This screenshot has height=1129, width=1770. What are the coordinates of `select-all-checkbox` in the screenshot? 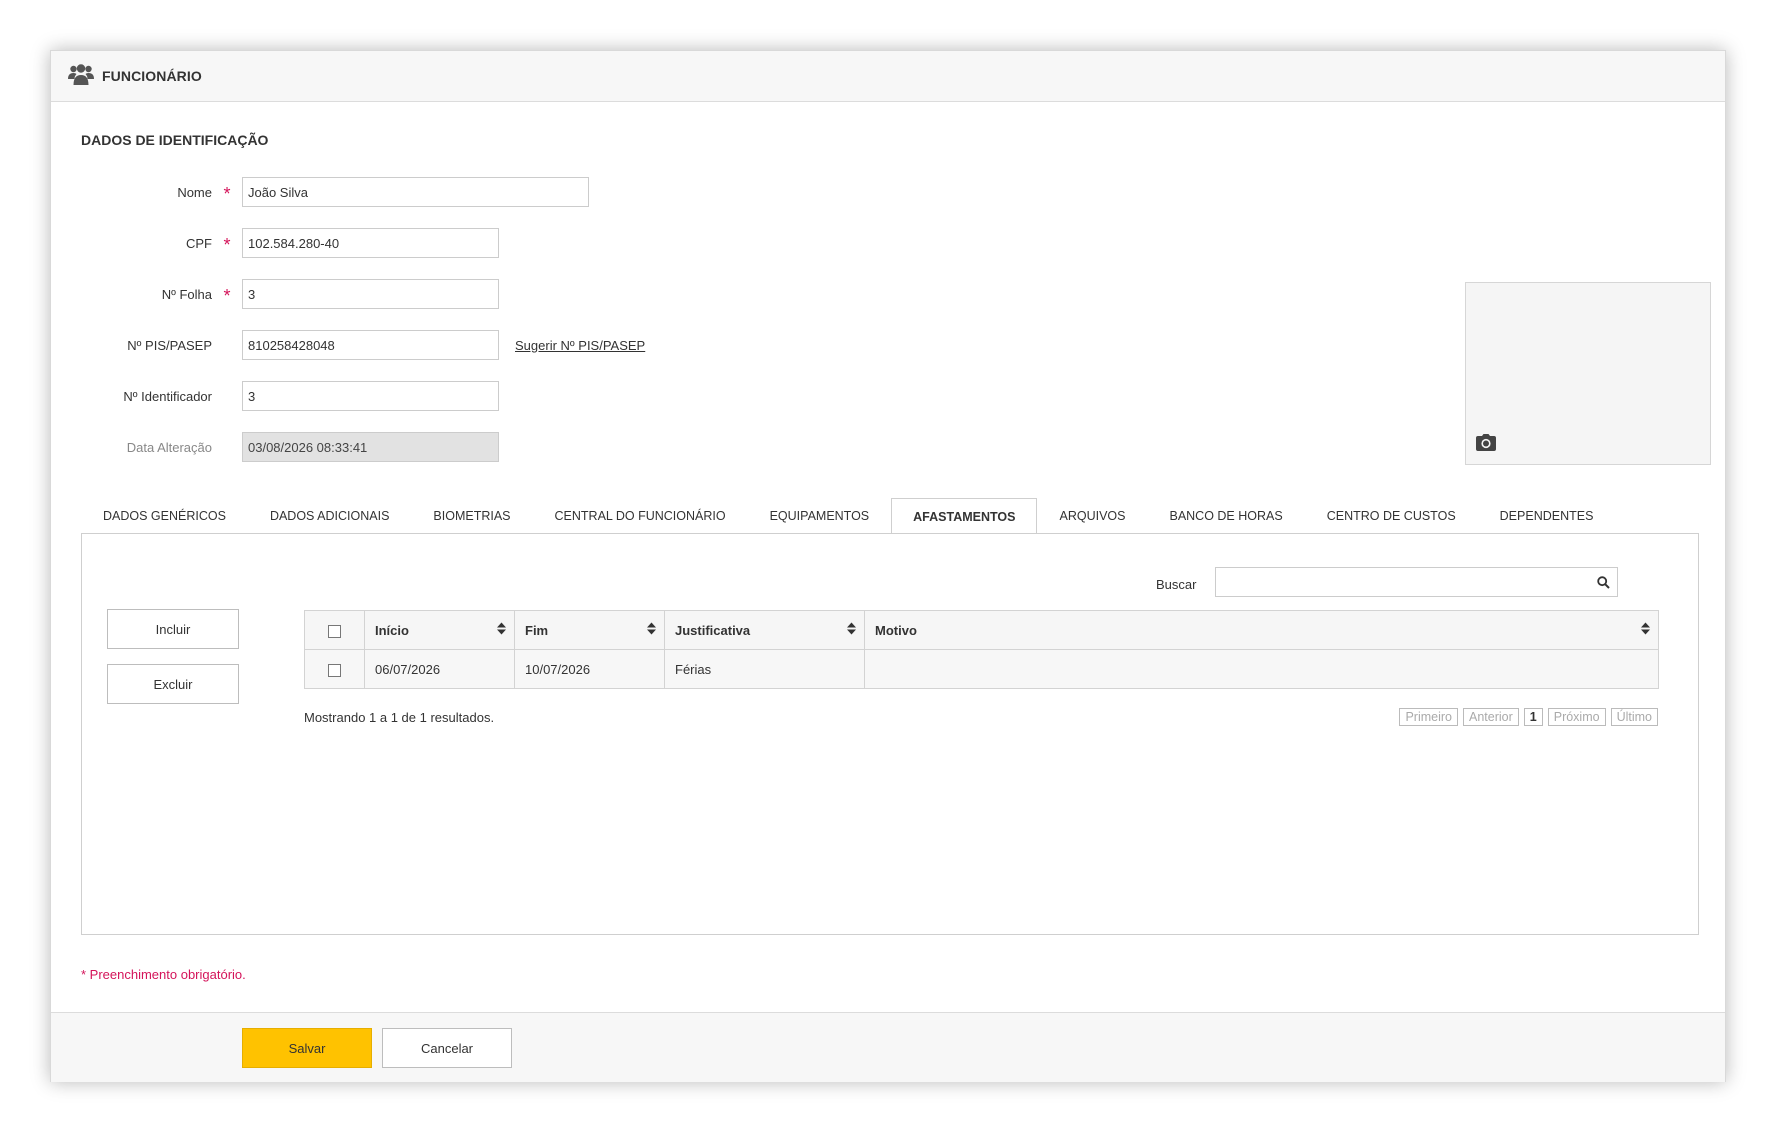 It's located at (334, 631).